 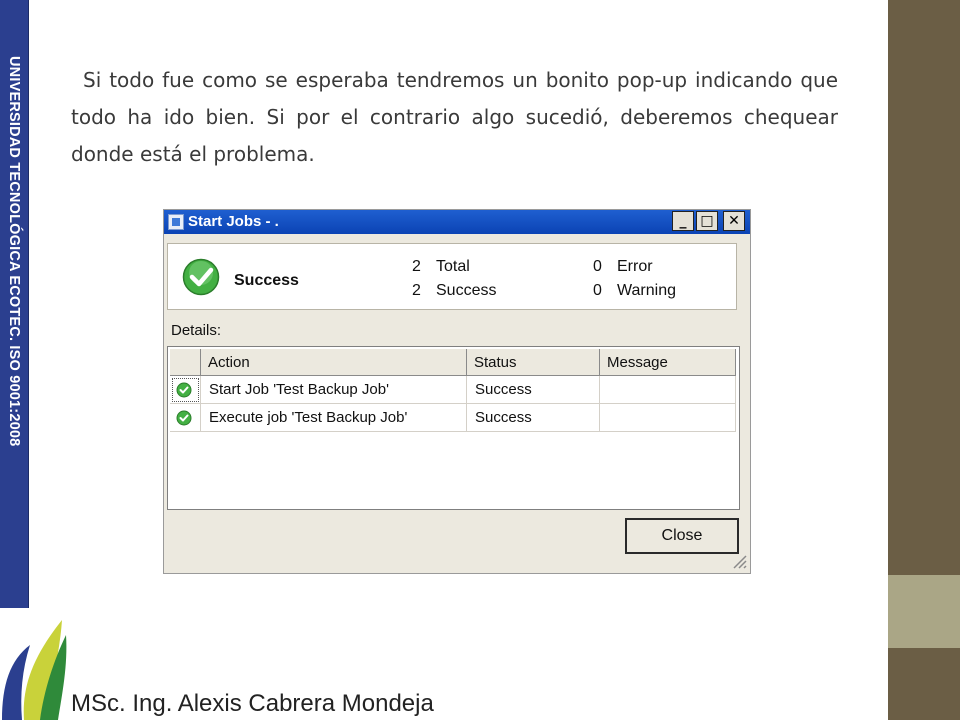 What do you see at coordinates (334, 390) in the screenshot?
I see `table-cell-action: Start Job 'Test Backup Job'` at bounding box center [334, 390].